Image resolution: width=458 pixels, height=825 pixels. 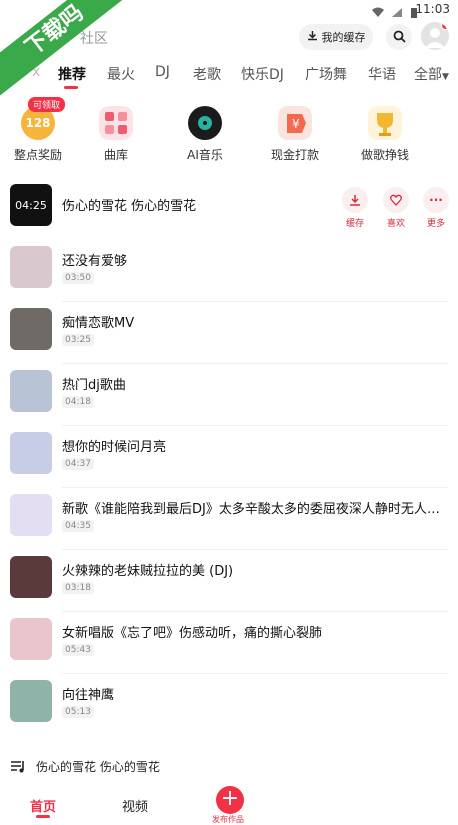 I want to click on song-title: 伤心的雪花 伤心的雪花, so click(x=129, y=206).